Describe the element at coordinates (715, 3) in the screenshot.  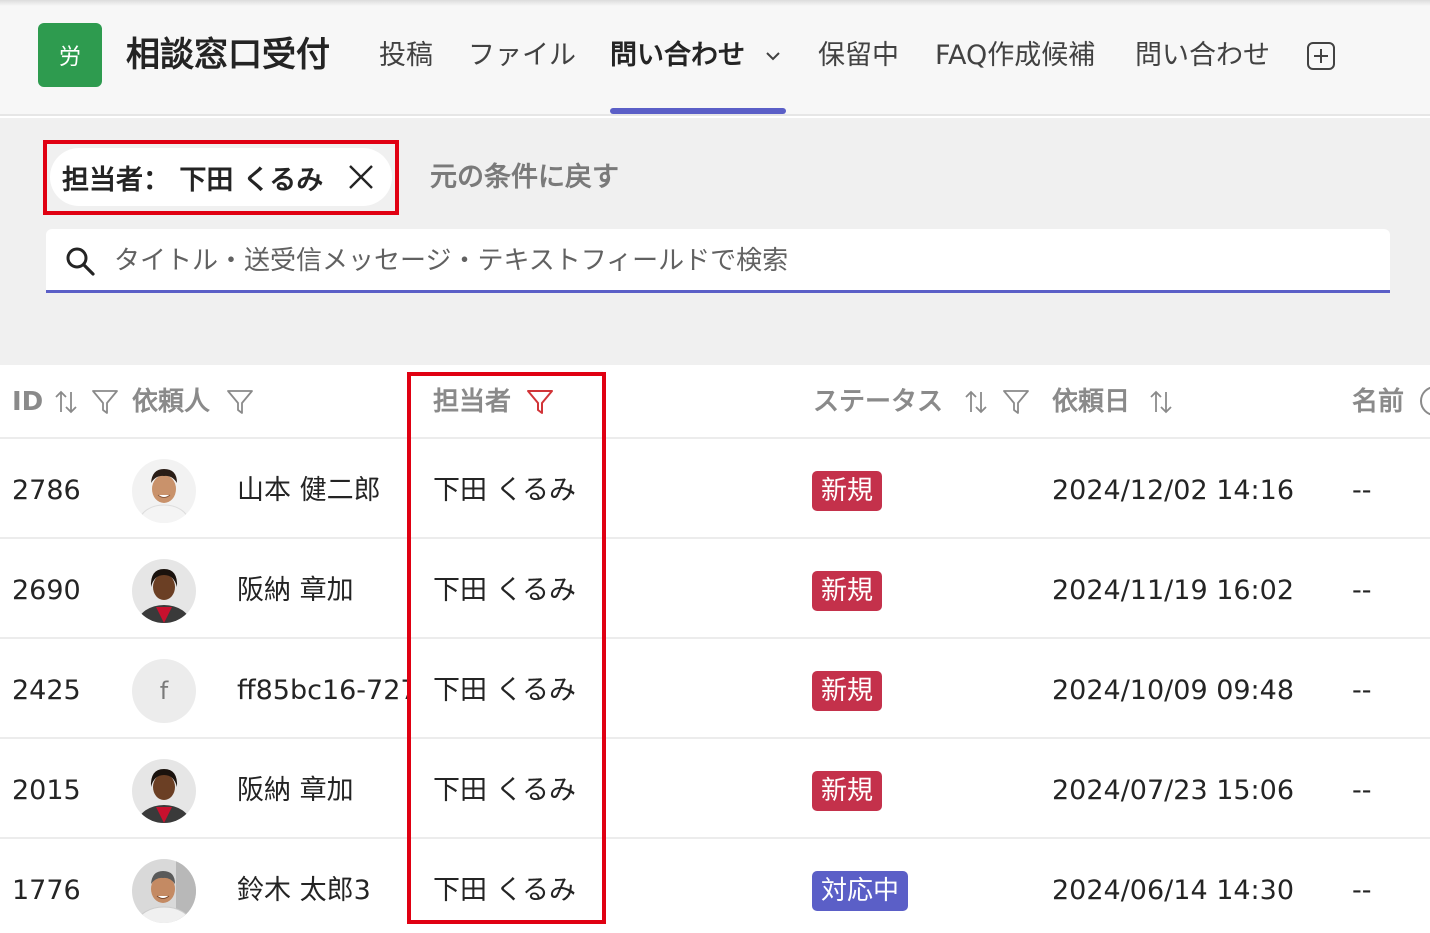
I see `top-shade` at that location.